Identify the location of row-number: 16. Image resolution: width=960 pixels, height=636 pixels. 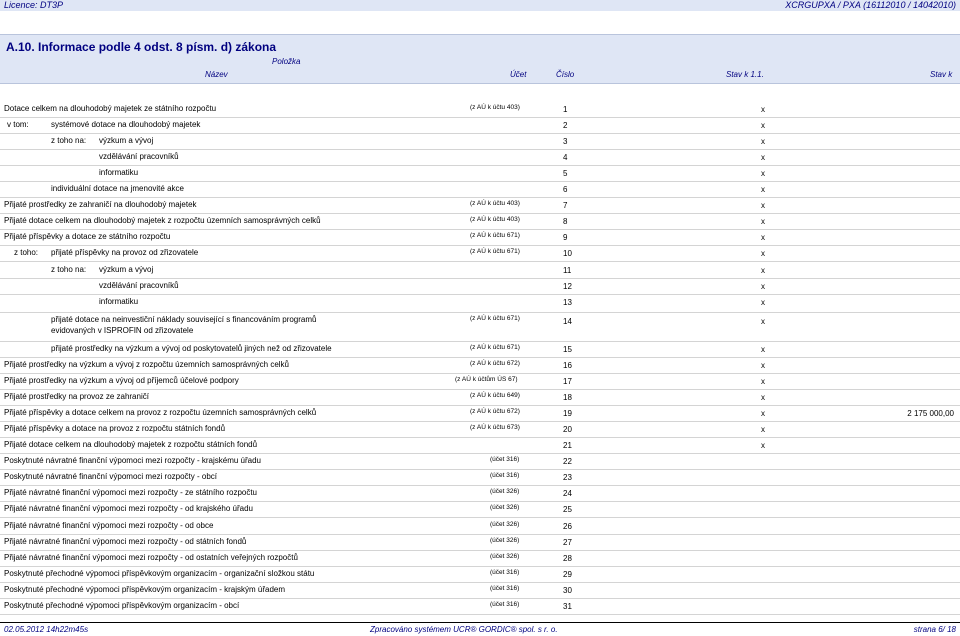
(567, 365).